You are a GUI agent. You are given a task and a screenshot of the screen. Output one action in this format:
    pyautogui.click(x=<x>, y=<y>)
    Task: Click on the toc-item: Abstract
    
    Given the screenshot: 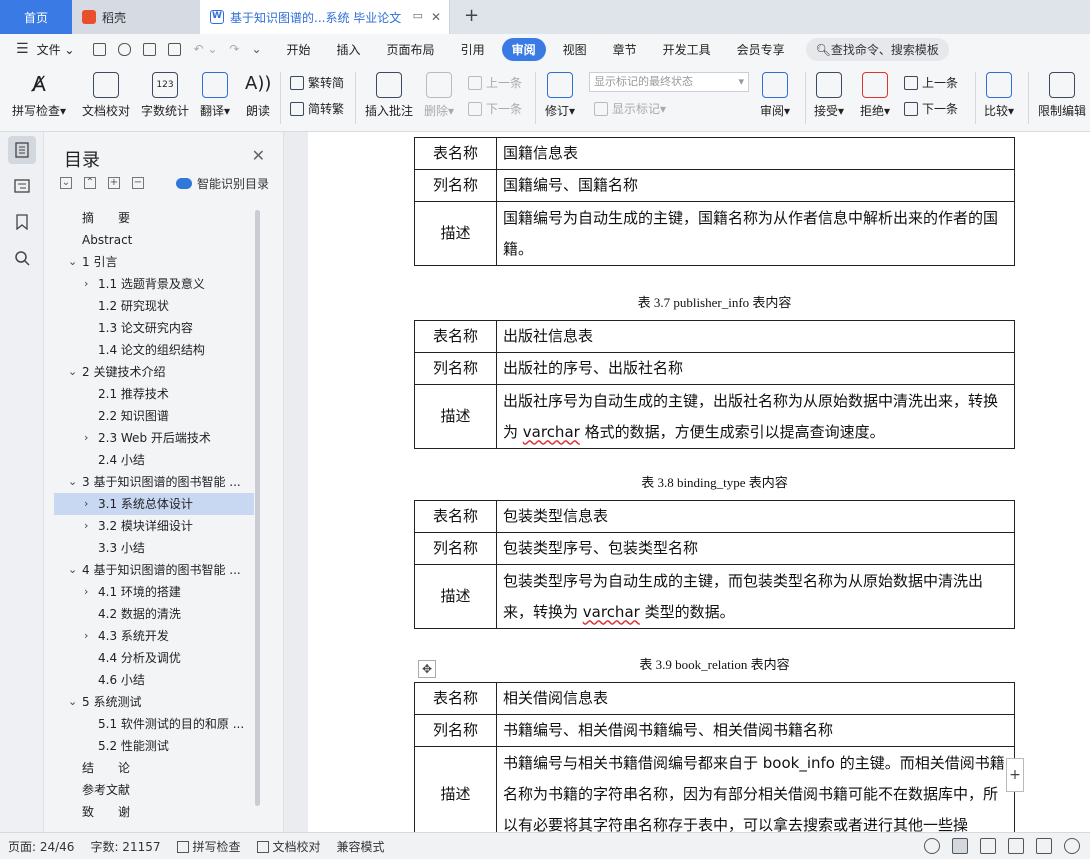 What is the action you would take?
    pyautogui.click(x=154, y=240)
    